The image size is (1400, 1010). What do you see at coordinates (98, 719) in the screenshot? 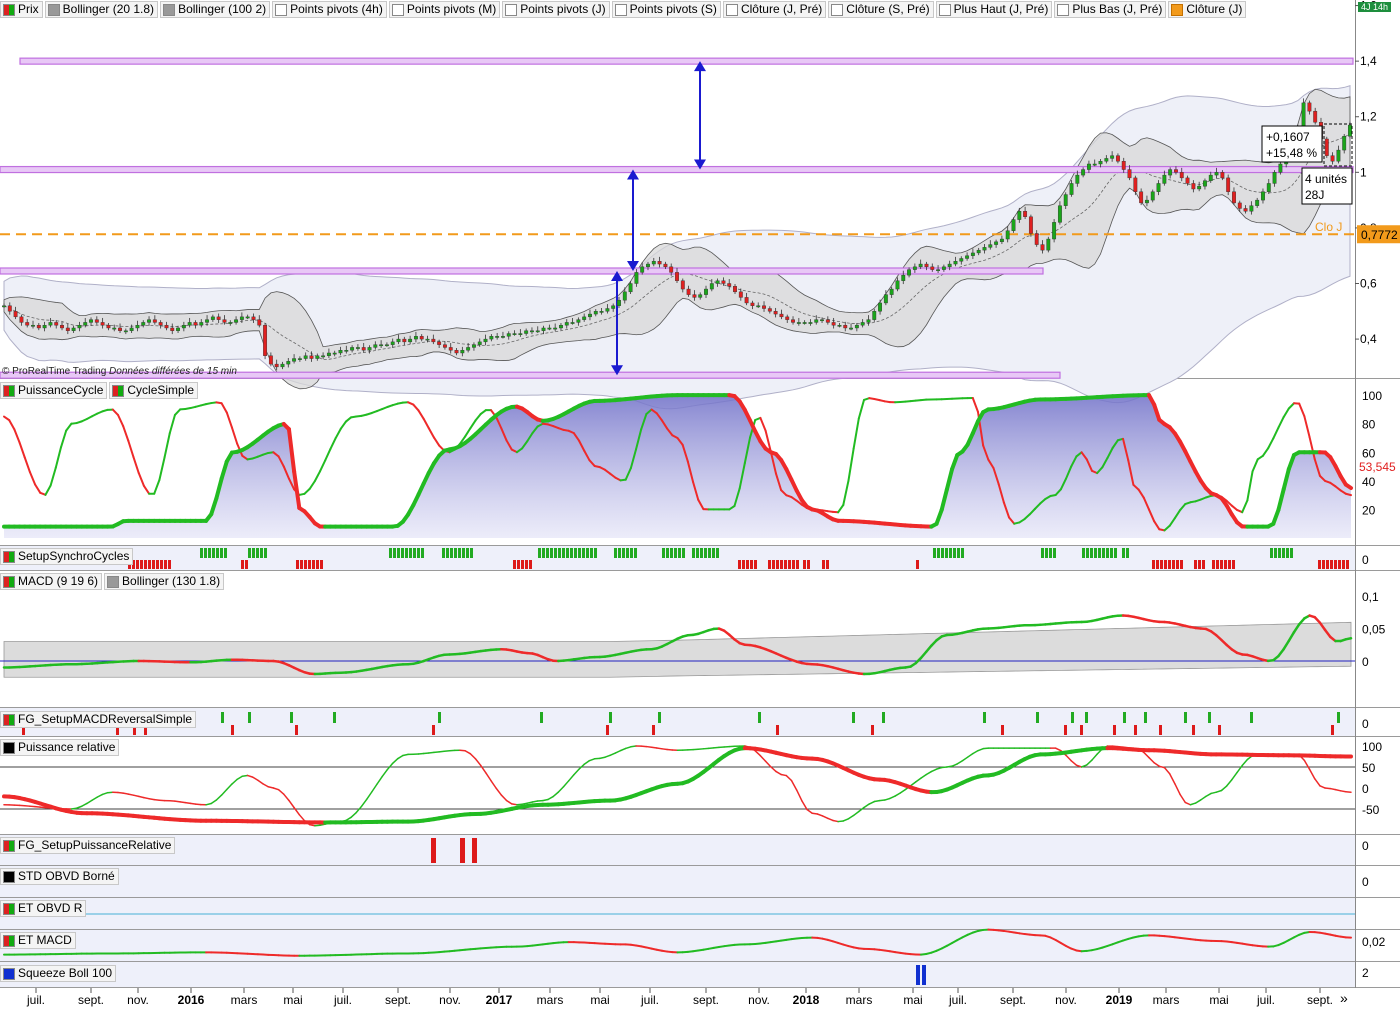
I see `legend-item-macd_rev-0: FG_SetupMACDReversalSimple` at bounding box center [98, 719].